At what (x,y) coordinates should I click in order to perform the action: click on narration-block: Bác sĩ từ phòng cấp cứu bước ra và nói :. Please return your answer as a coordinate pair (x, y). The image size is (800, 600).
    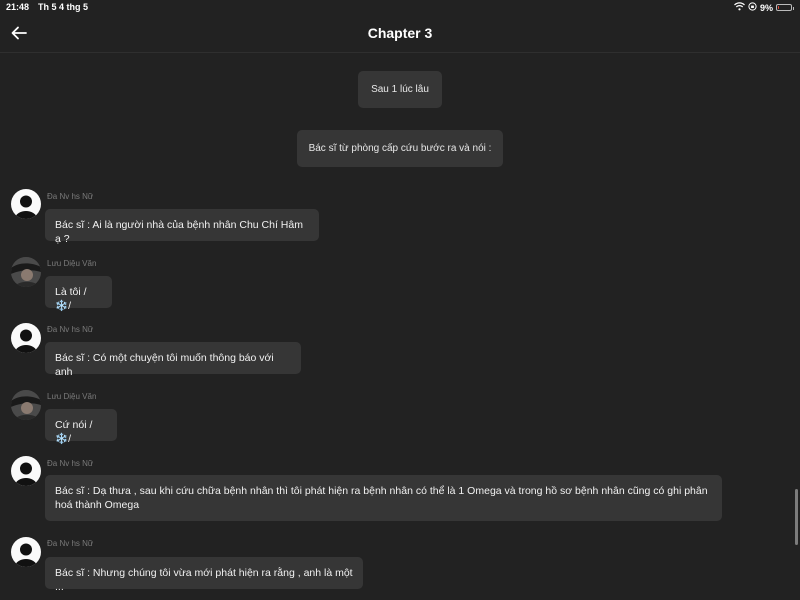
    Looking at the image, I should click on (400, 148).